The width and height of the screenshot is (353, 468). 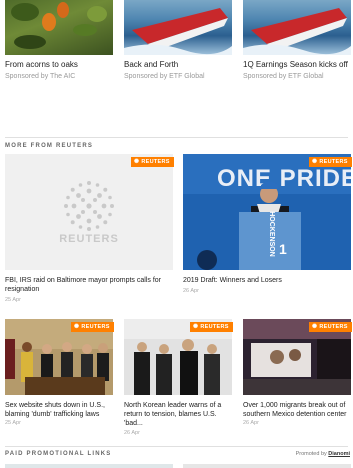 I want to click on dianomi-link: Dianomi, so click(x=339, y=454).